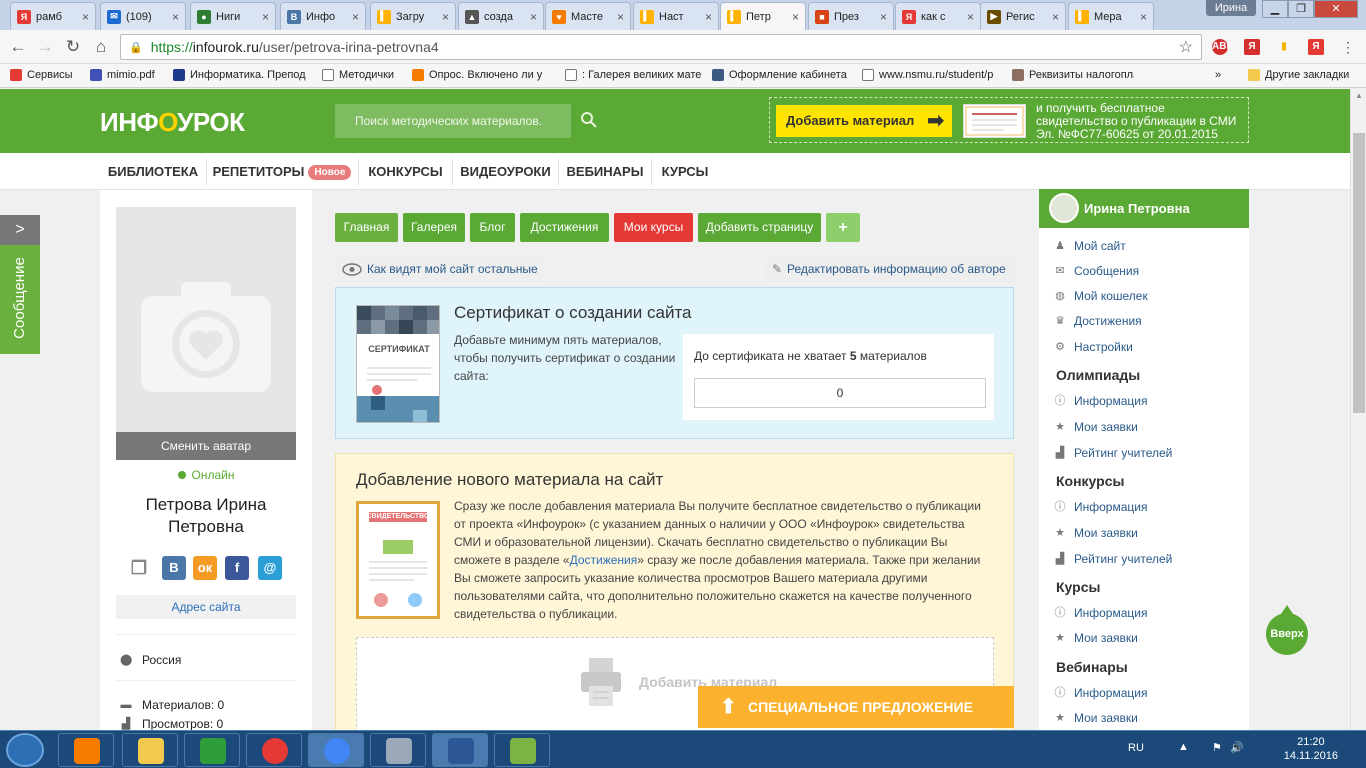  Describe the element at coordinates (366, 227) in the screenshot. I see `page-tab: Главная` at that location.